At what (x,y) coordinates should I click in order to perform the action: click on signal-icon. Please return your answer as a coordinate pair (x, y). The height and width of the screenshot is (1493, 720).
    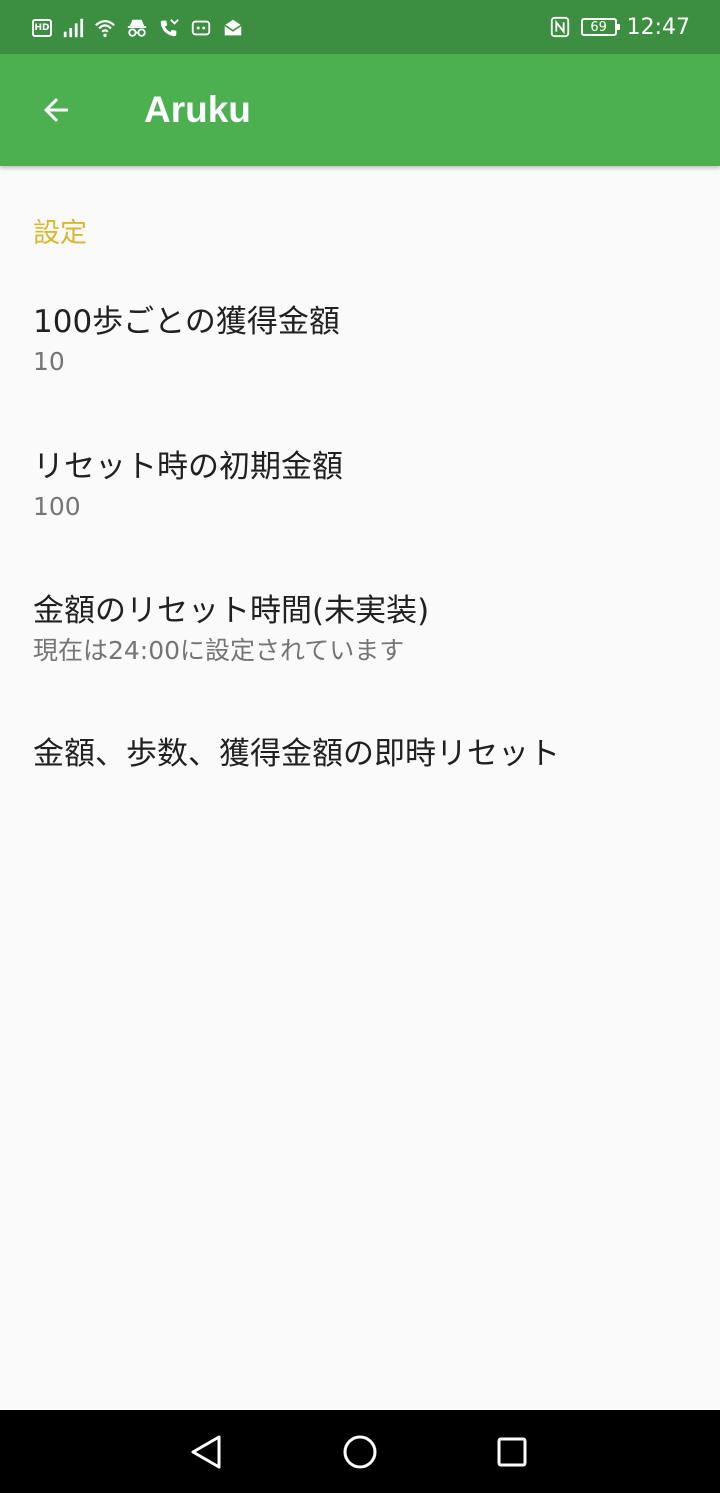
    Looking at the image, I should click on (73, 28).